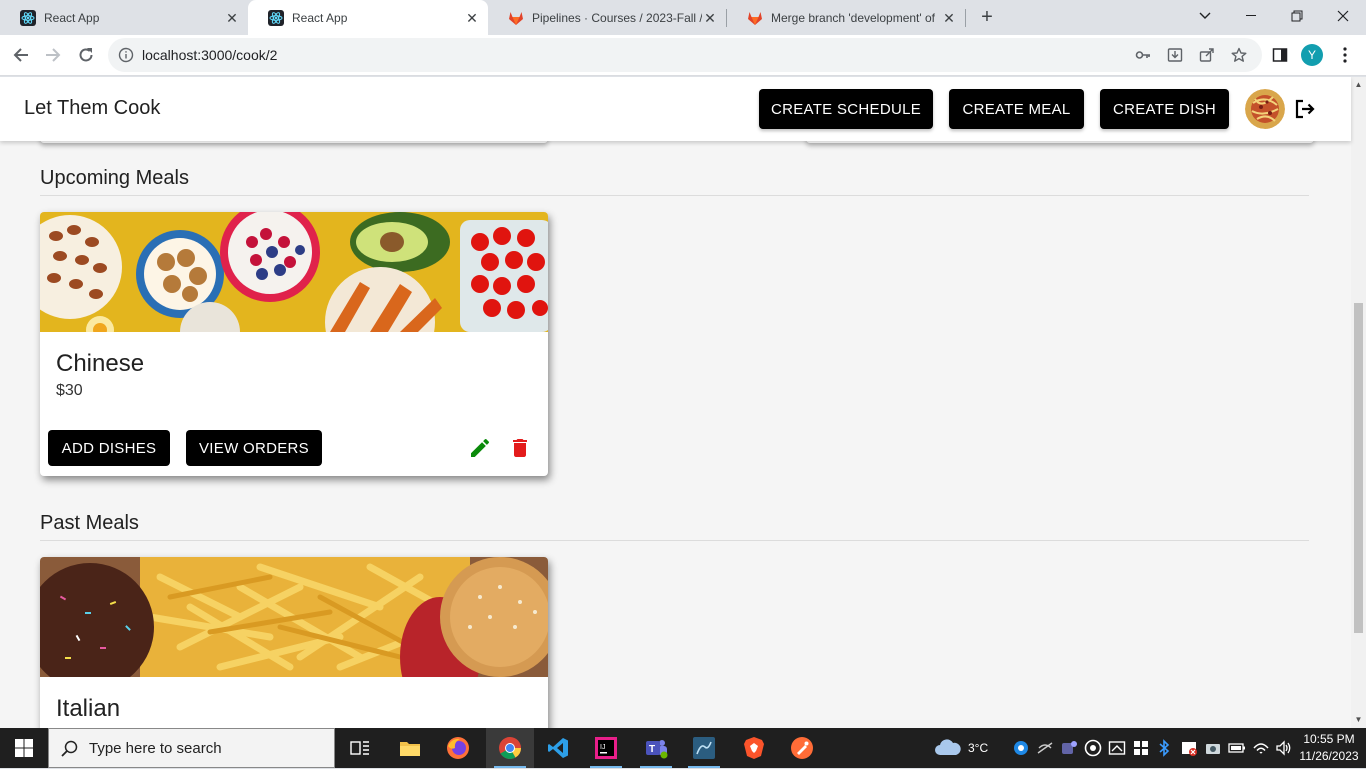 The image size is (1366, 769). What do you see at coordinates (754, 748) in the screenshot?
I see `brave-icon` at bounding box center [754, 748].